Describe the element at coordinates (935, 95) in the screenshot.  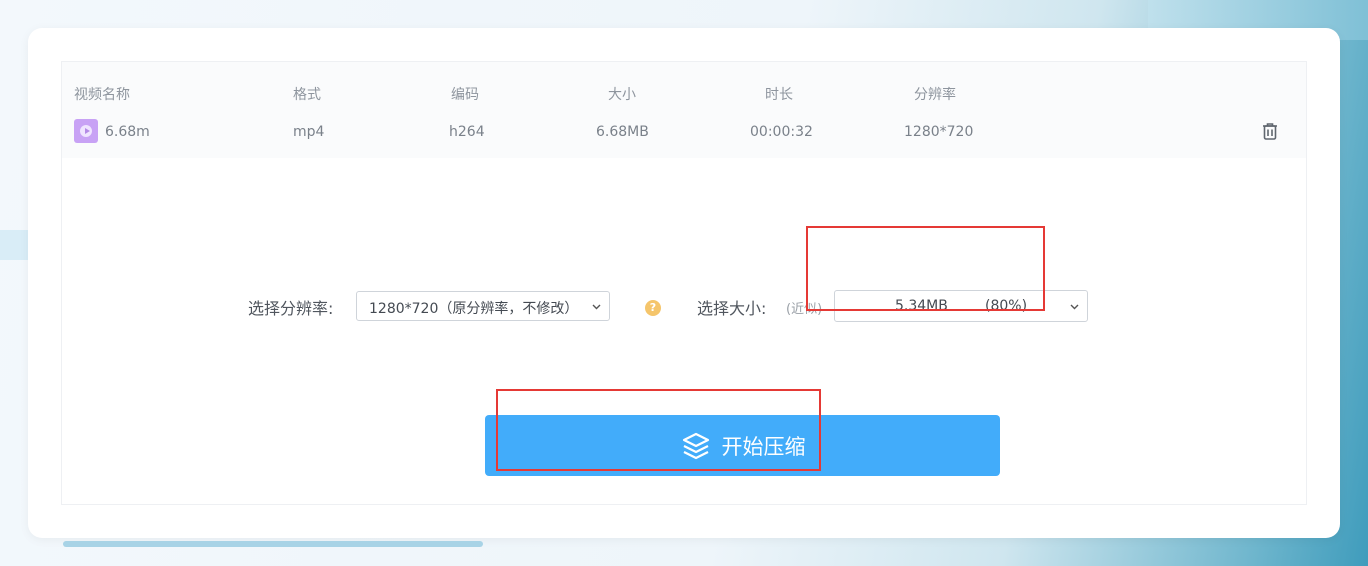
I see `header-resolution: 分辨率` at that location.